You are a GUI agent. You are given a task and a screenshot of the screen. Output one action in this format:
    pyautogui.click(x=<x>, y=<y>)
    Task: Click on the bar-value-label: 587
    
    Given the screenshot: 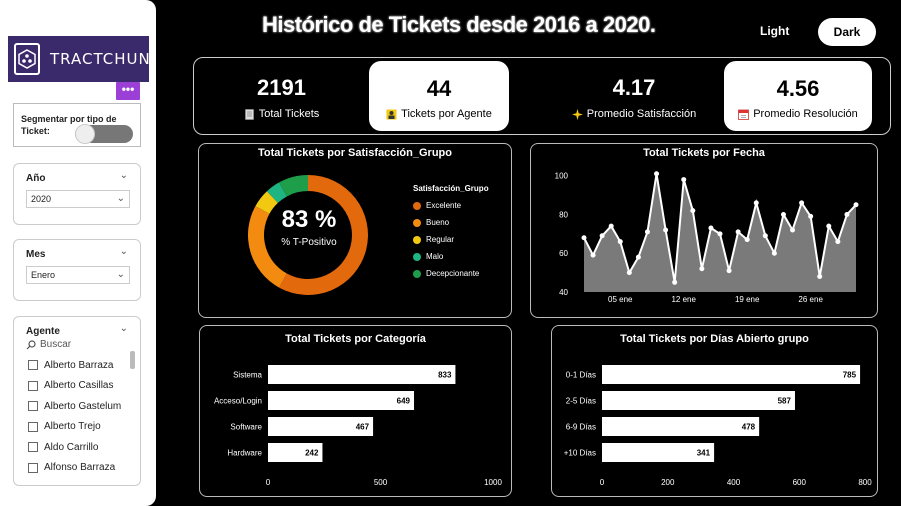 What is the action you would take?
    pyautogui.click(x=785, y=401)
    